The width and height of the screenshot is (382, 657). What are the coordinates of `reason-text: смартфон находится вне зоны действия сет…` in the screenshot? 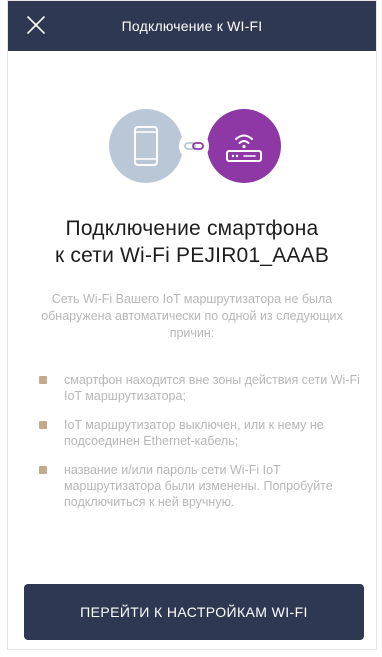 It's located at (212, 388).